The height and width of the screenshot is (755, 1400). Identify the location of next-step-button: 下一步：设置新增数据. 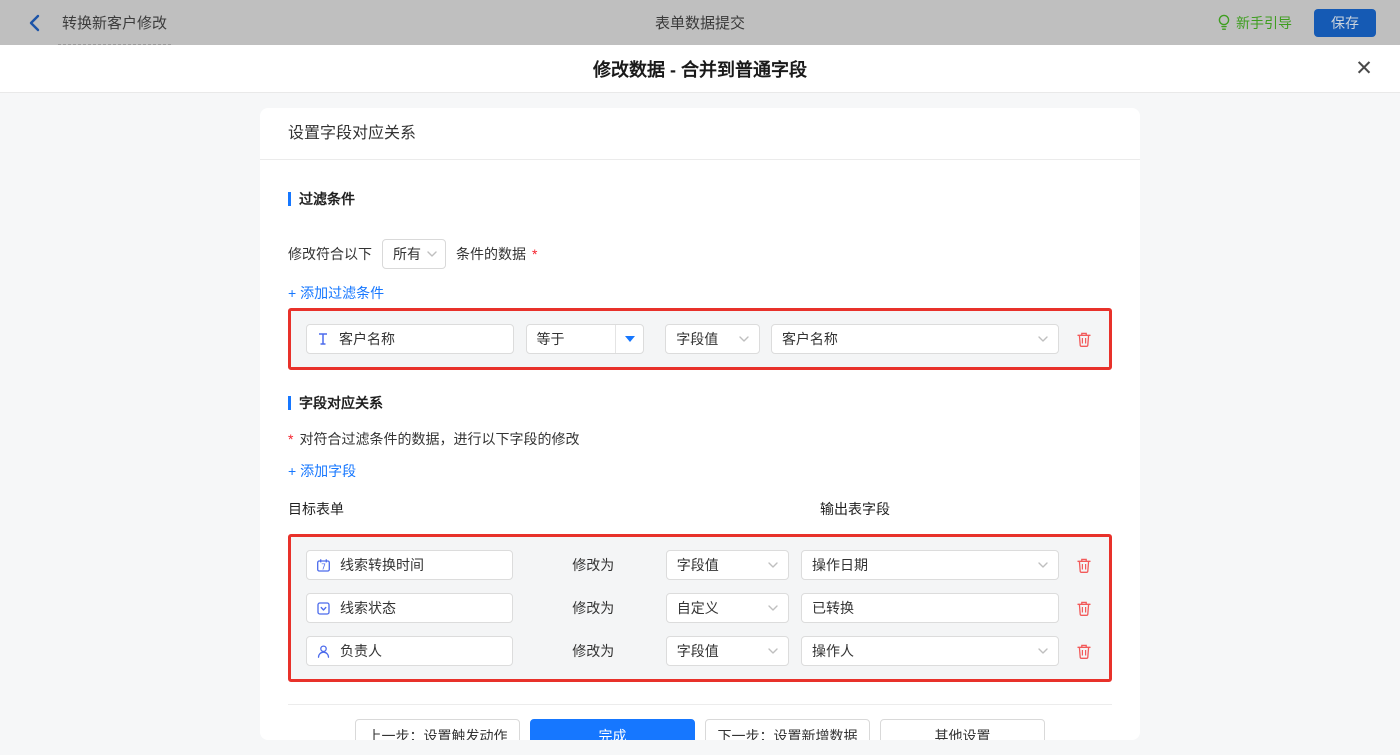
(787, 729).